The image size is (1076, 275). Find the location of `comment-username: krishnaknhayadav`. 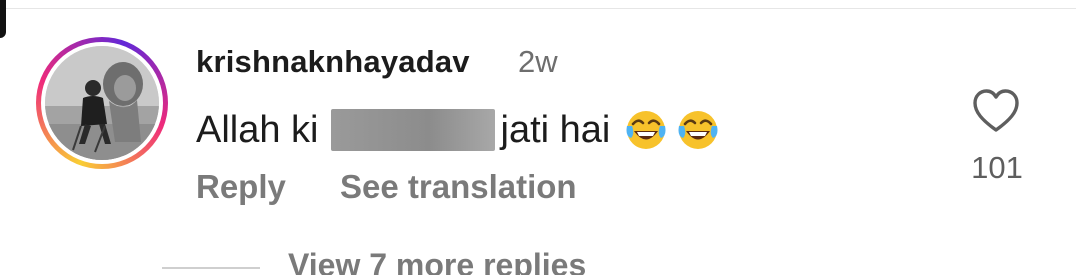

comment-username: krishnaknhayadav is located at coordinates (333, 62).